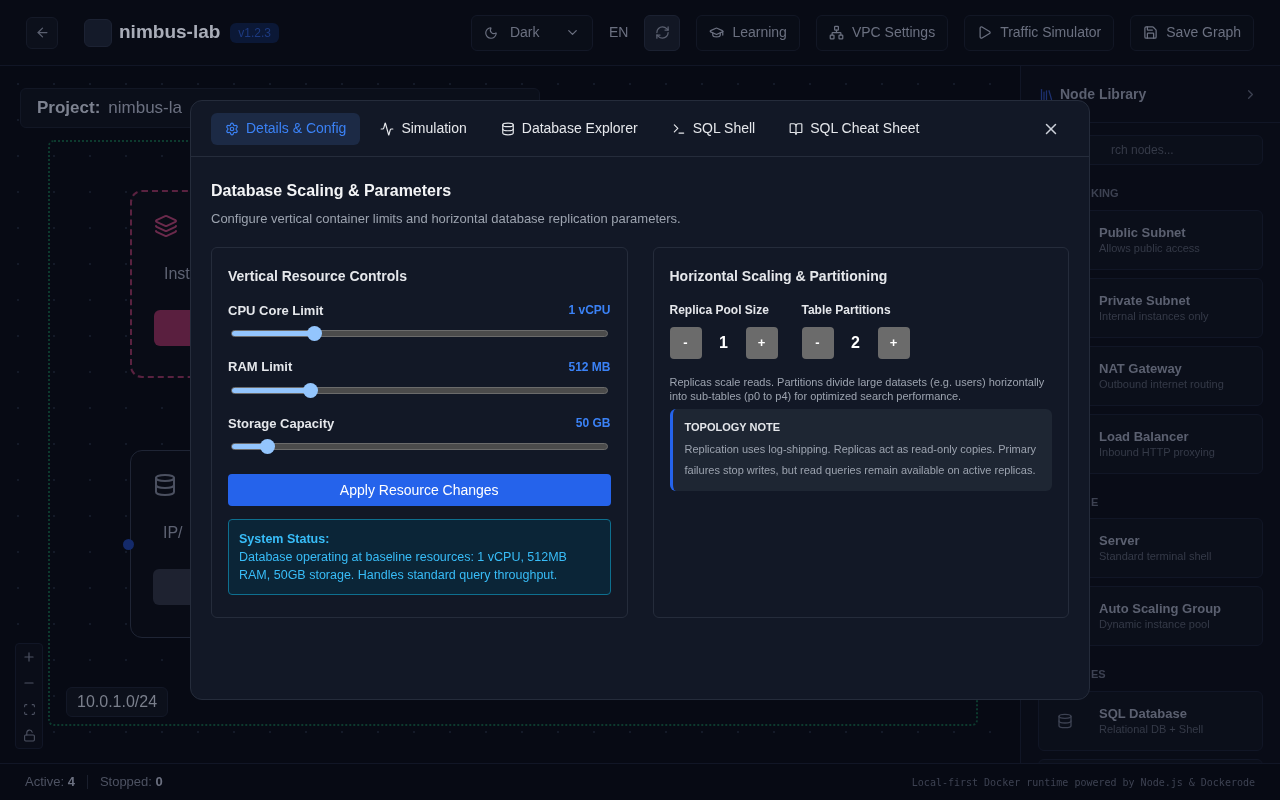 The image size is (1280, 800). I want to click on refresh-icon, so click(662, 32).